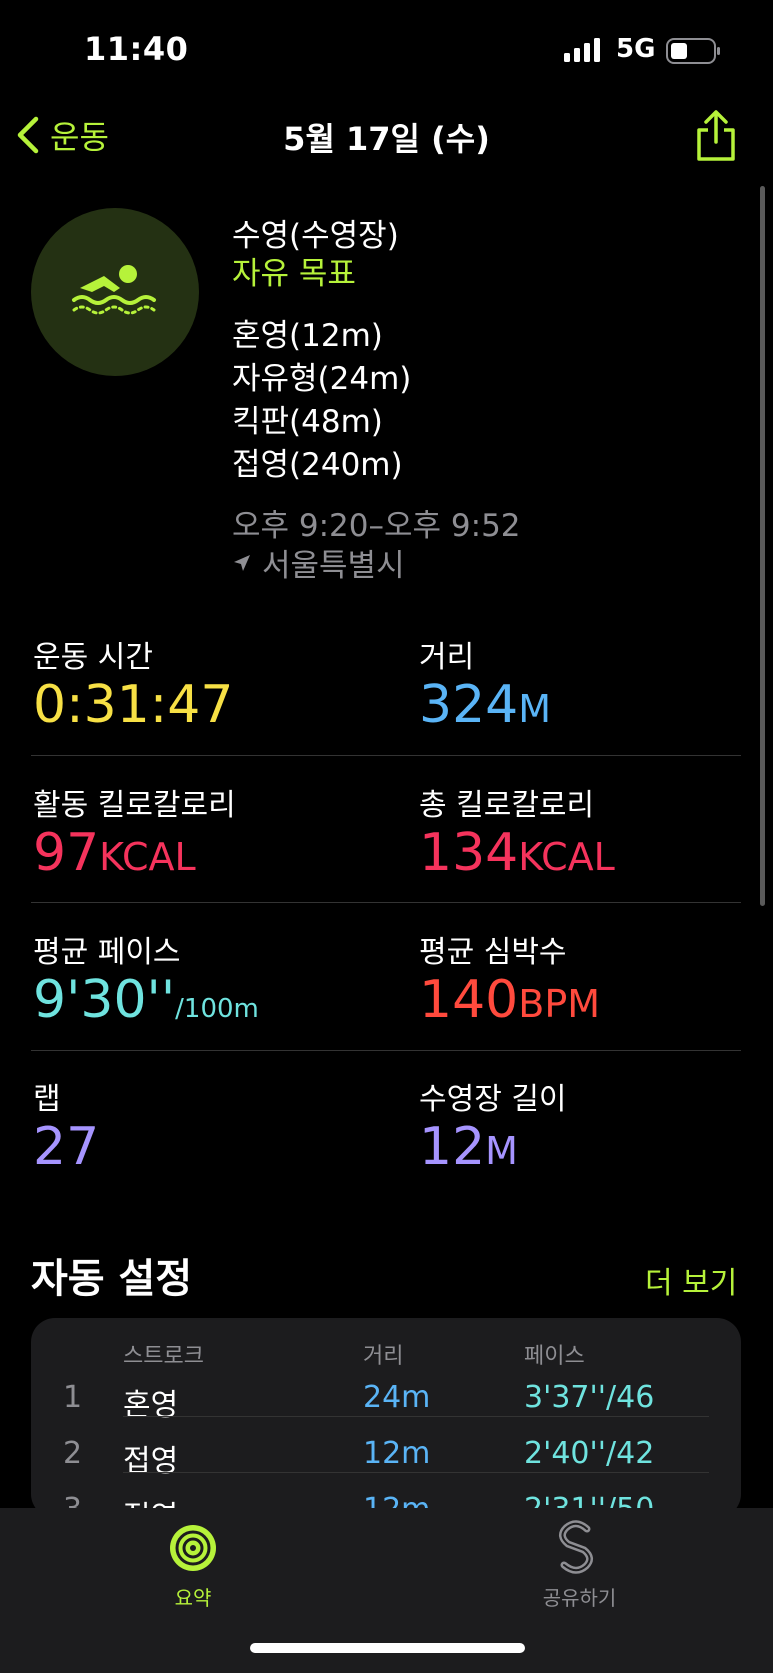 This screenshot has height=1673, width=773. What do you see at coordinates (134, 805) in the screenshot?
I see `active-kcal-label: 활동 킬로칼로리` at bounding box center [134, 805].